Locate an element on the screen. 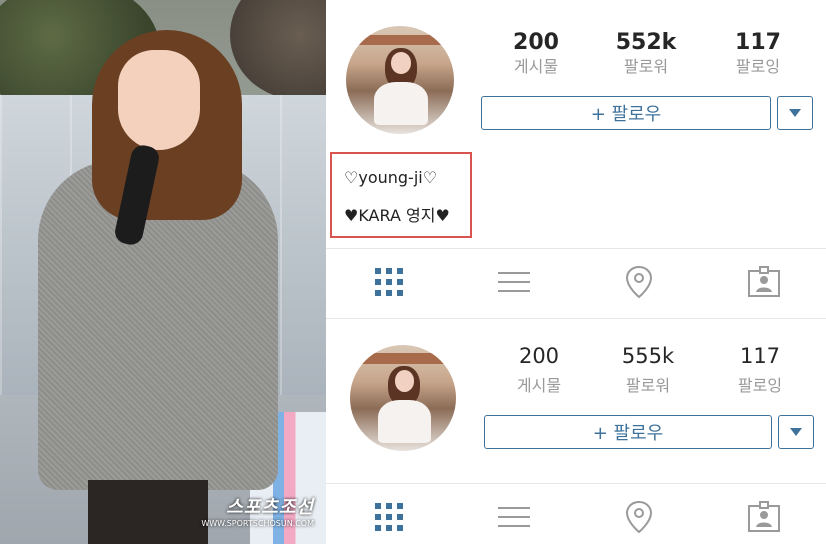 This screenshot has width=826, height=550. photo-watermark: 스포츠조선 WWW.SPORTSCHOSUN.COM is located at coordinates (257, 510).